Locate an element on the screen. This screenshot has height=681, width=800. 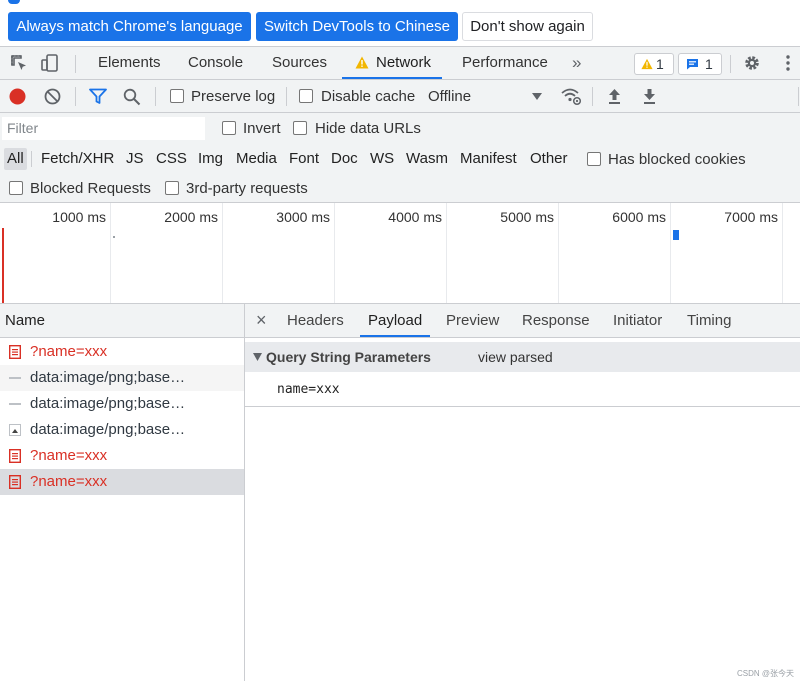
tab-initiator: Initiator is located at coordinates (637, 320).